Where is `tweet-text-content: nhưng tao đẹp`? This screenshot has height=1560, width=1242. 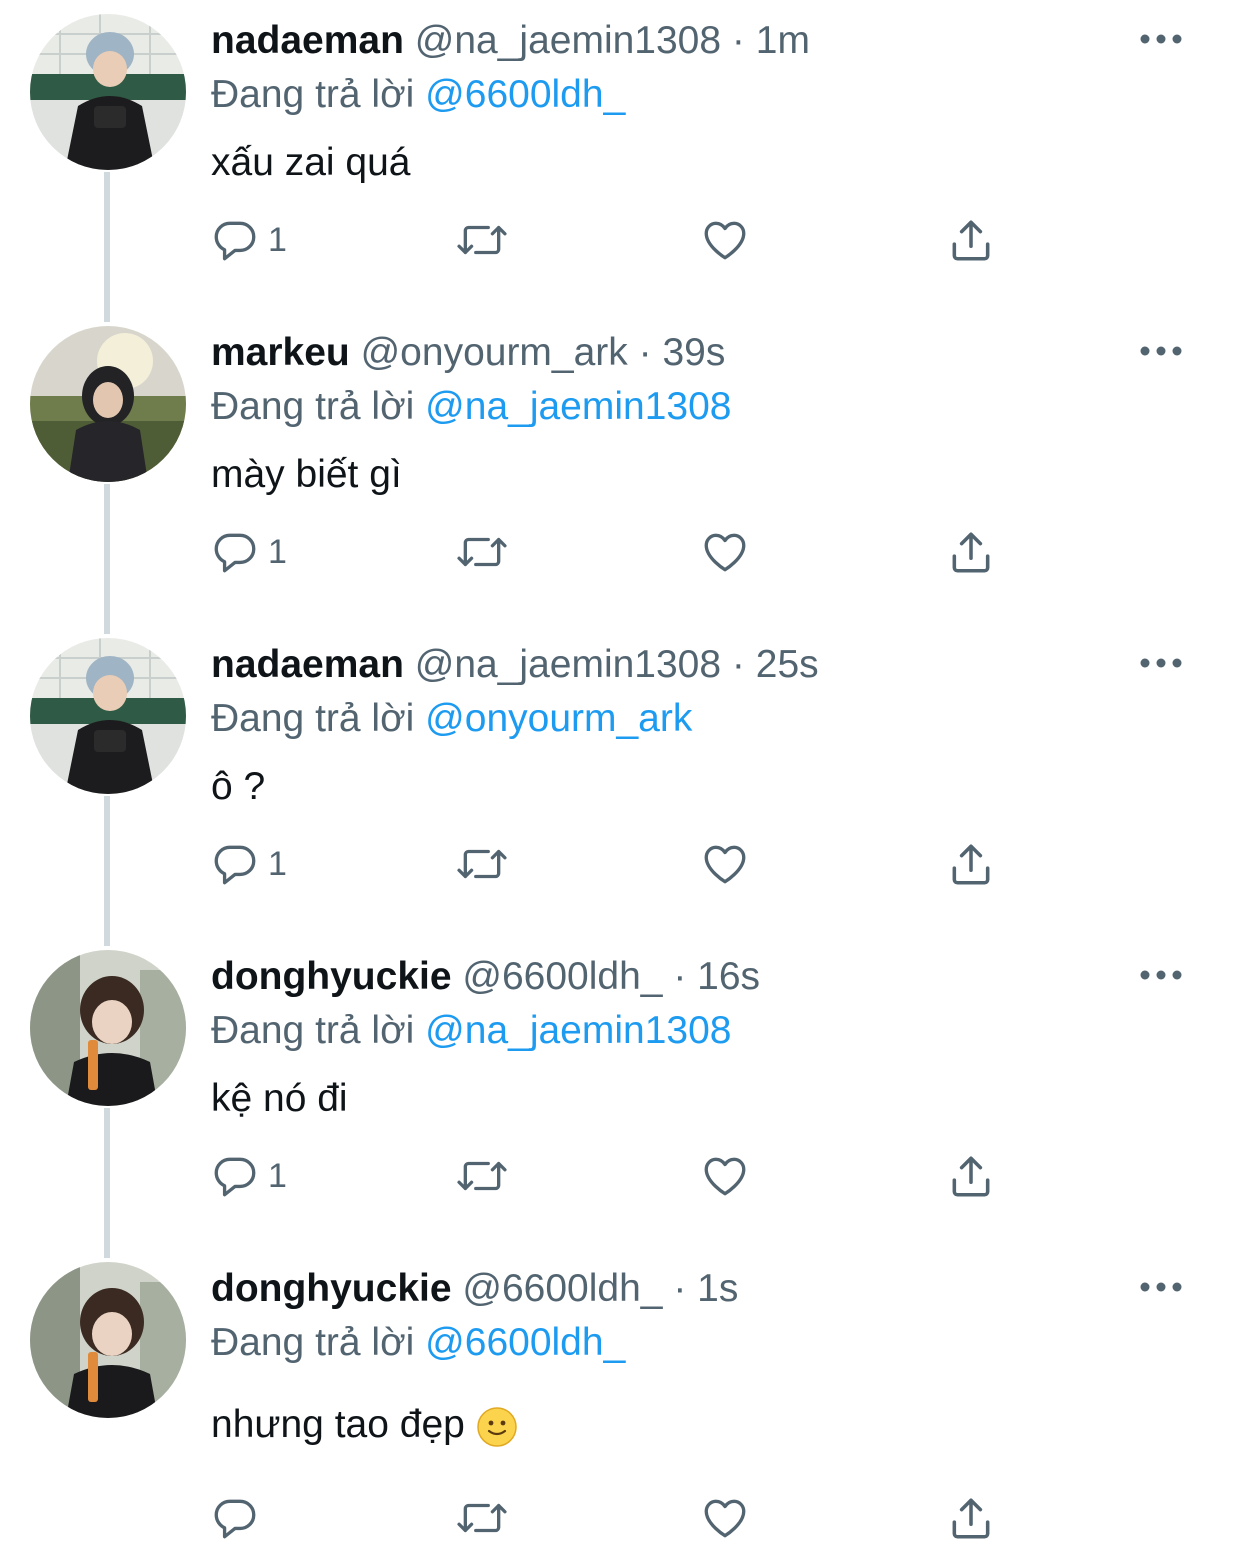 tweet-text-content: nhưng tao đẹp is located at coordinates (338, 1424).